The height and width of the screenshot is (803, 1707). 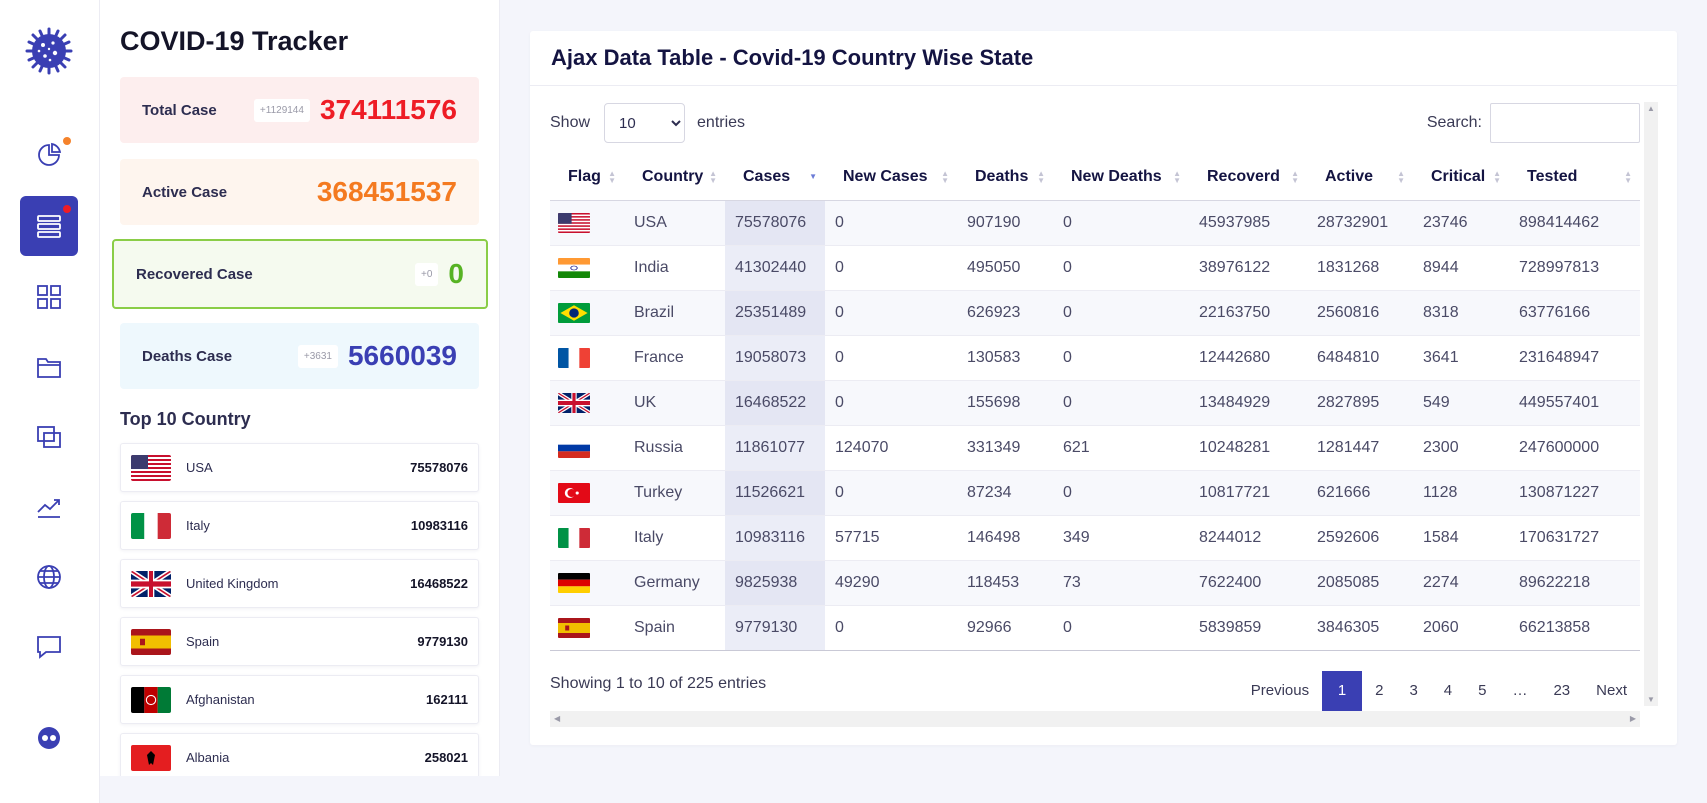 I want to click on country-name: Spain, so click(x=203, y=641).